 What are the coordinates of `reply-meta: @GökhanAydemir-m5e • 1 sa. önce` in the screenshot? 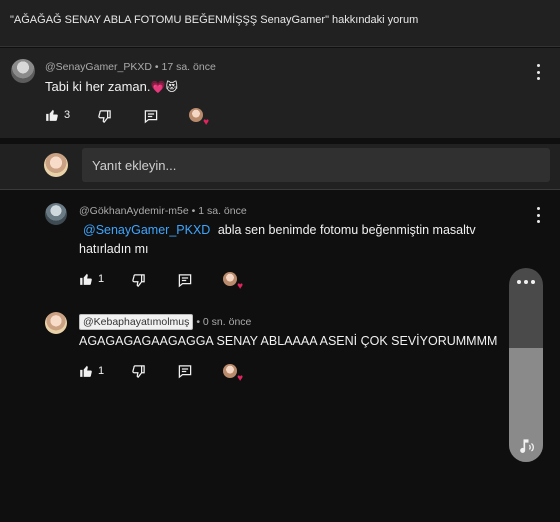 It's located at (163, 211).